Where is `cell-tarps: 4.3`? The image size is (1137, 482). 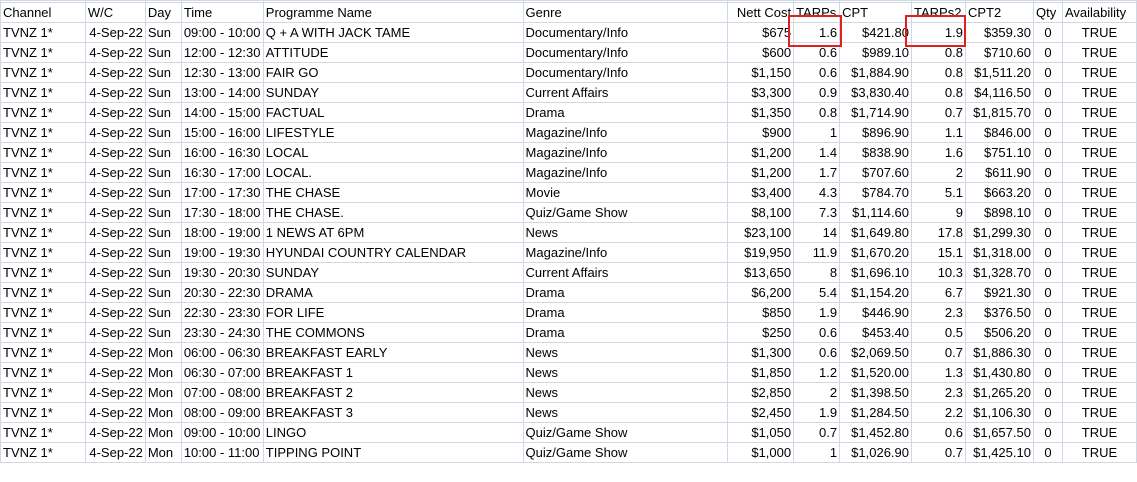
cell-tarps: 4.3 is located at coordinates (817, 192).